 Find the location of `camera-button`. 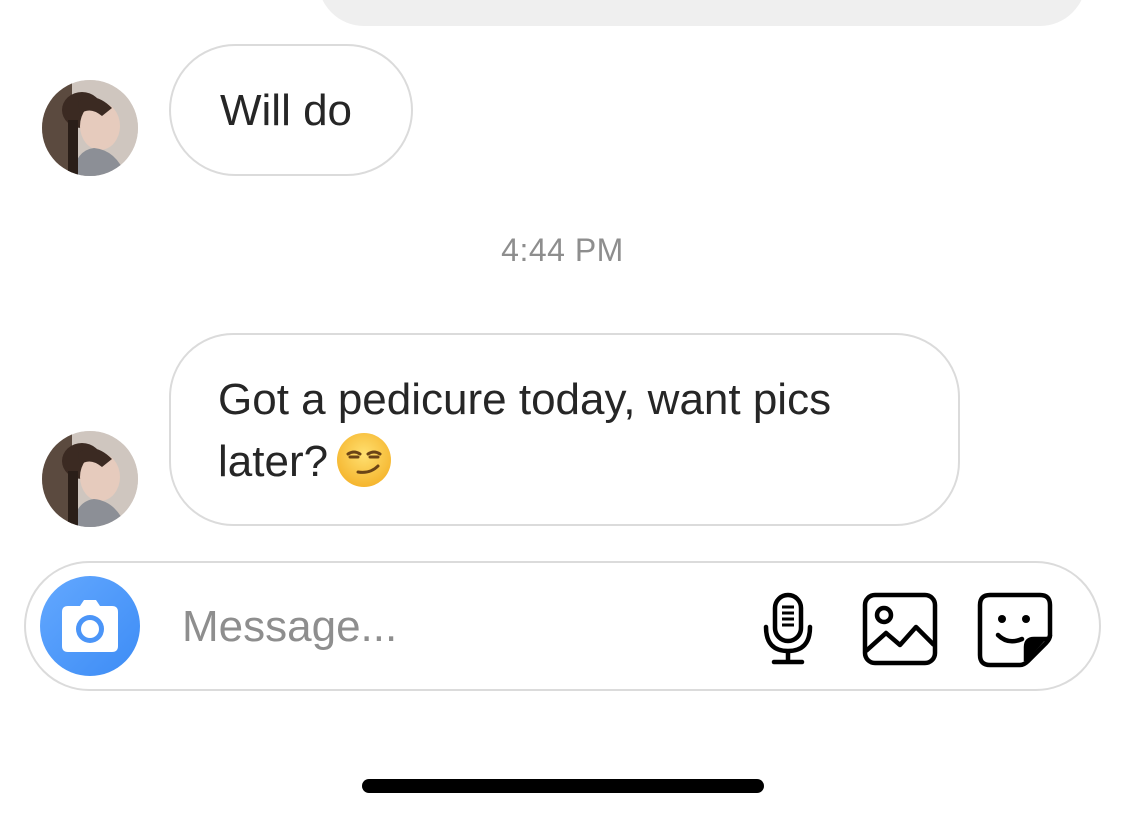

camera-button is located at coordinates (90, 626).